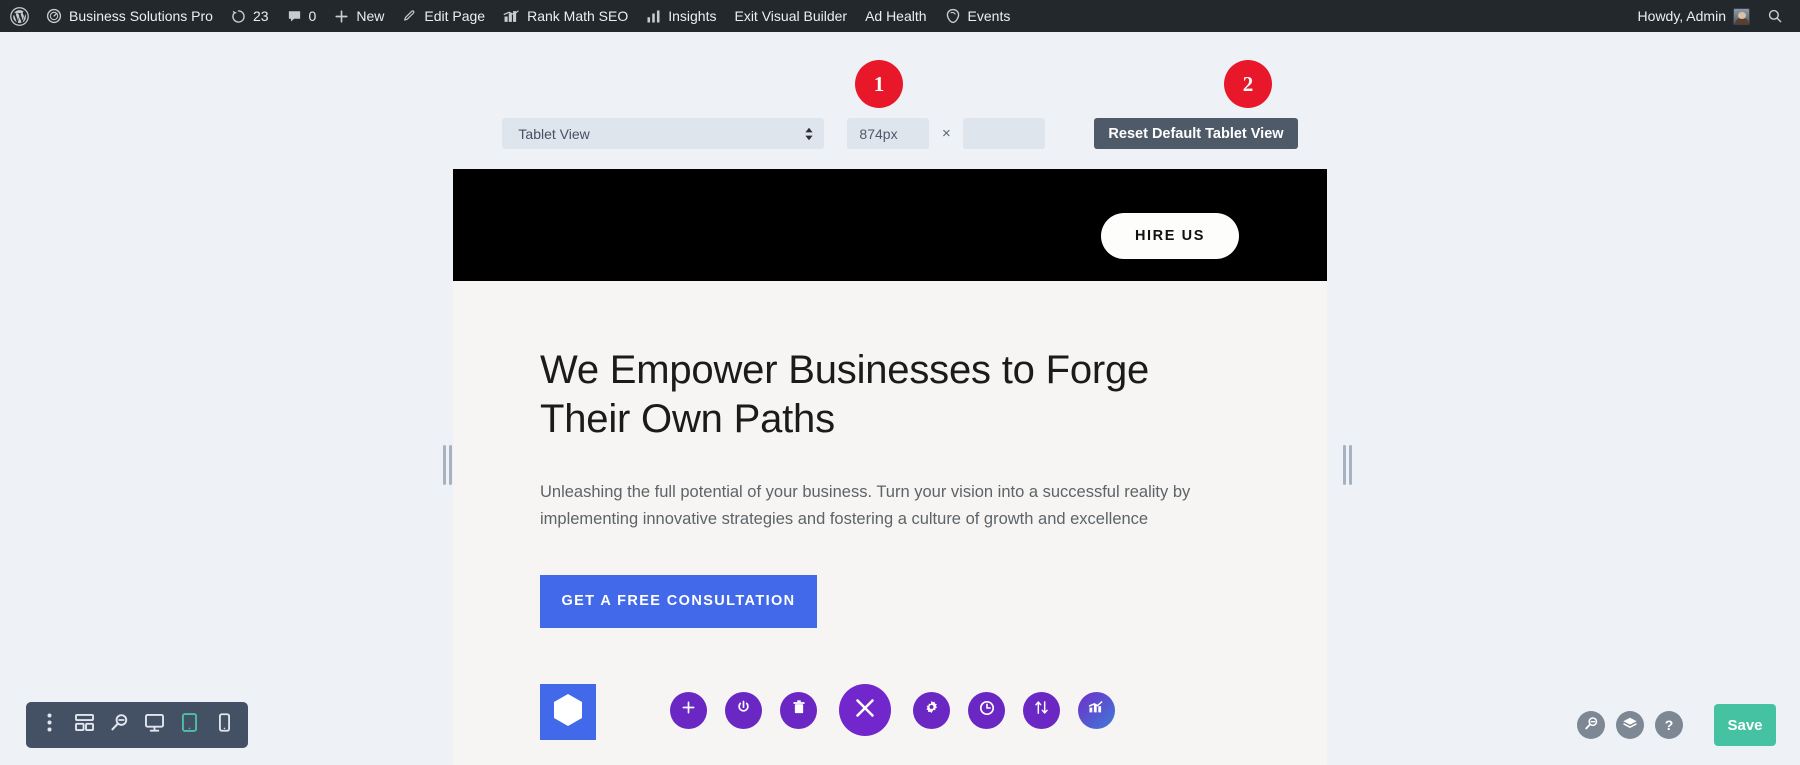  What do you see at coordinates (260, 16) in the screenshot?
I see `adminbar-updates-count: 23` at bounding box center [260, 16].